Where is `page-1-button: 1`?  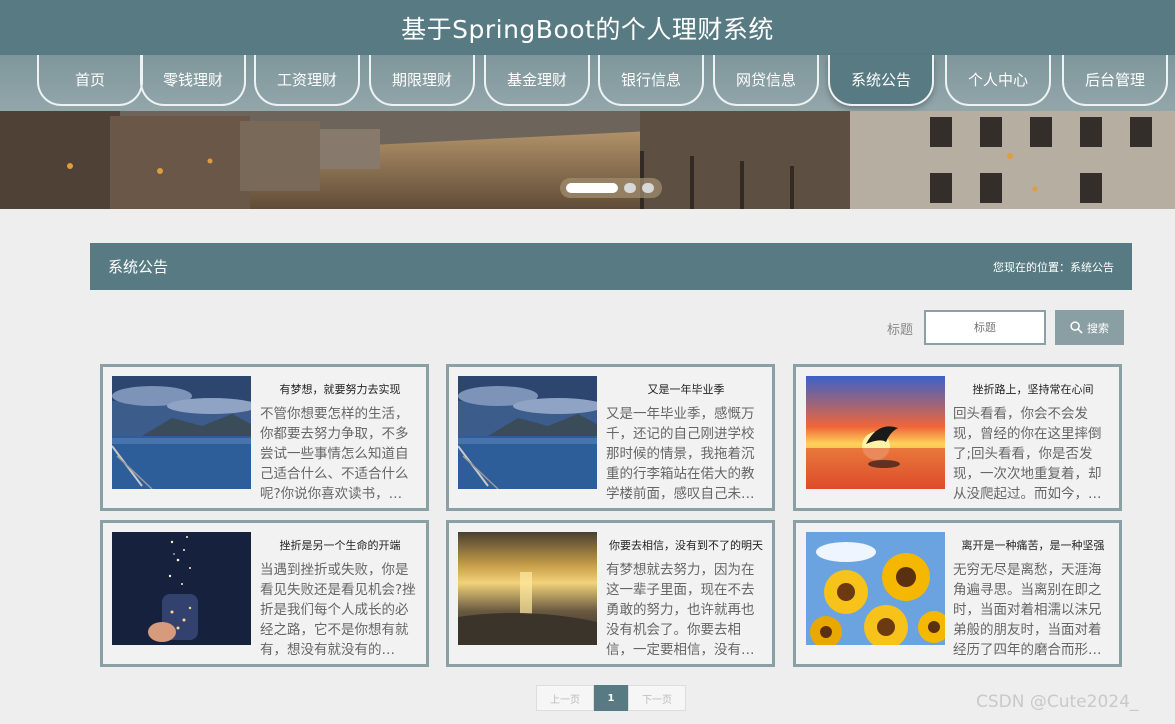
page-1-button: 1 is located at coordinates (611, 698).